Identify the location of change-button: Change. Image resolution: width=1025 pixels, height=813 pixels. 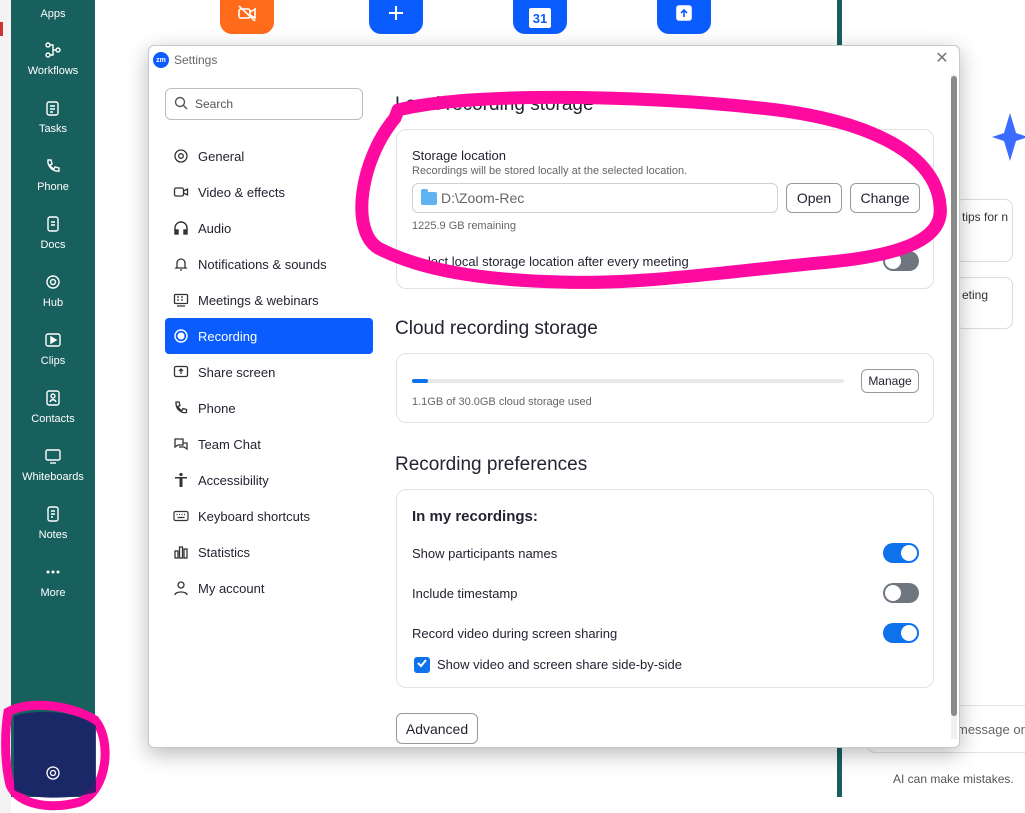
(885, 198).